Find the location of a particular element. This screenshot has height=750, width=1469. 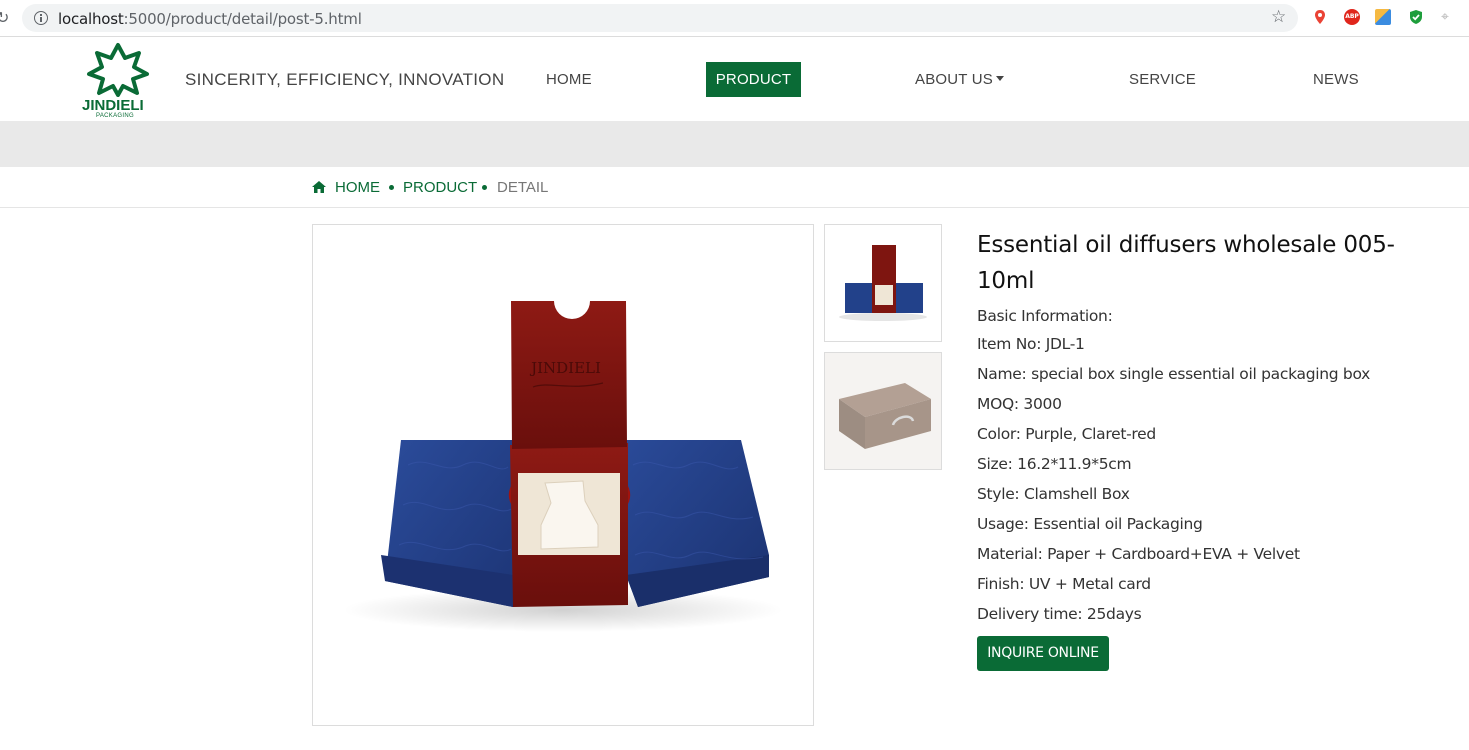

image-extension-icon is located at coordinates (1383, 17).